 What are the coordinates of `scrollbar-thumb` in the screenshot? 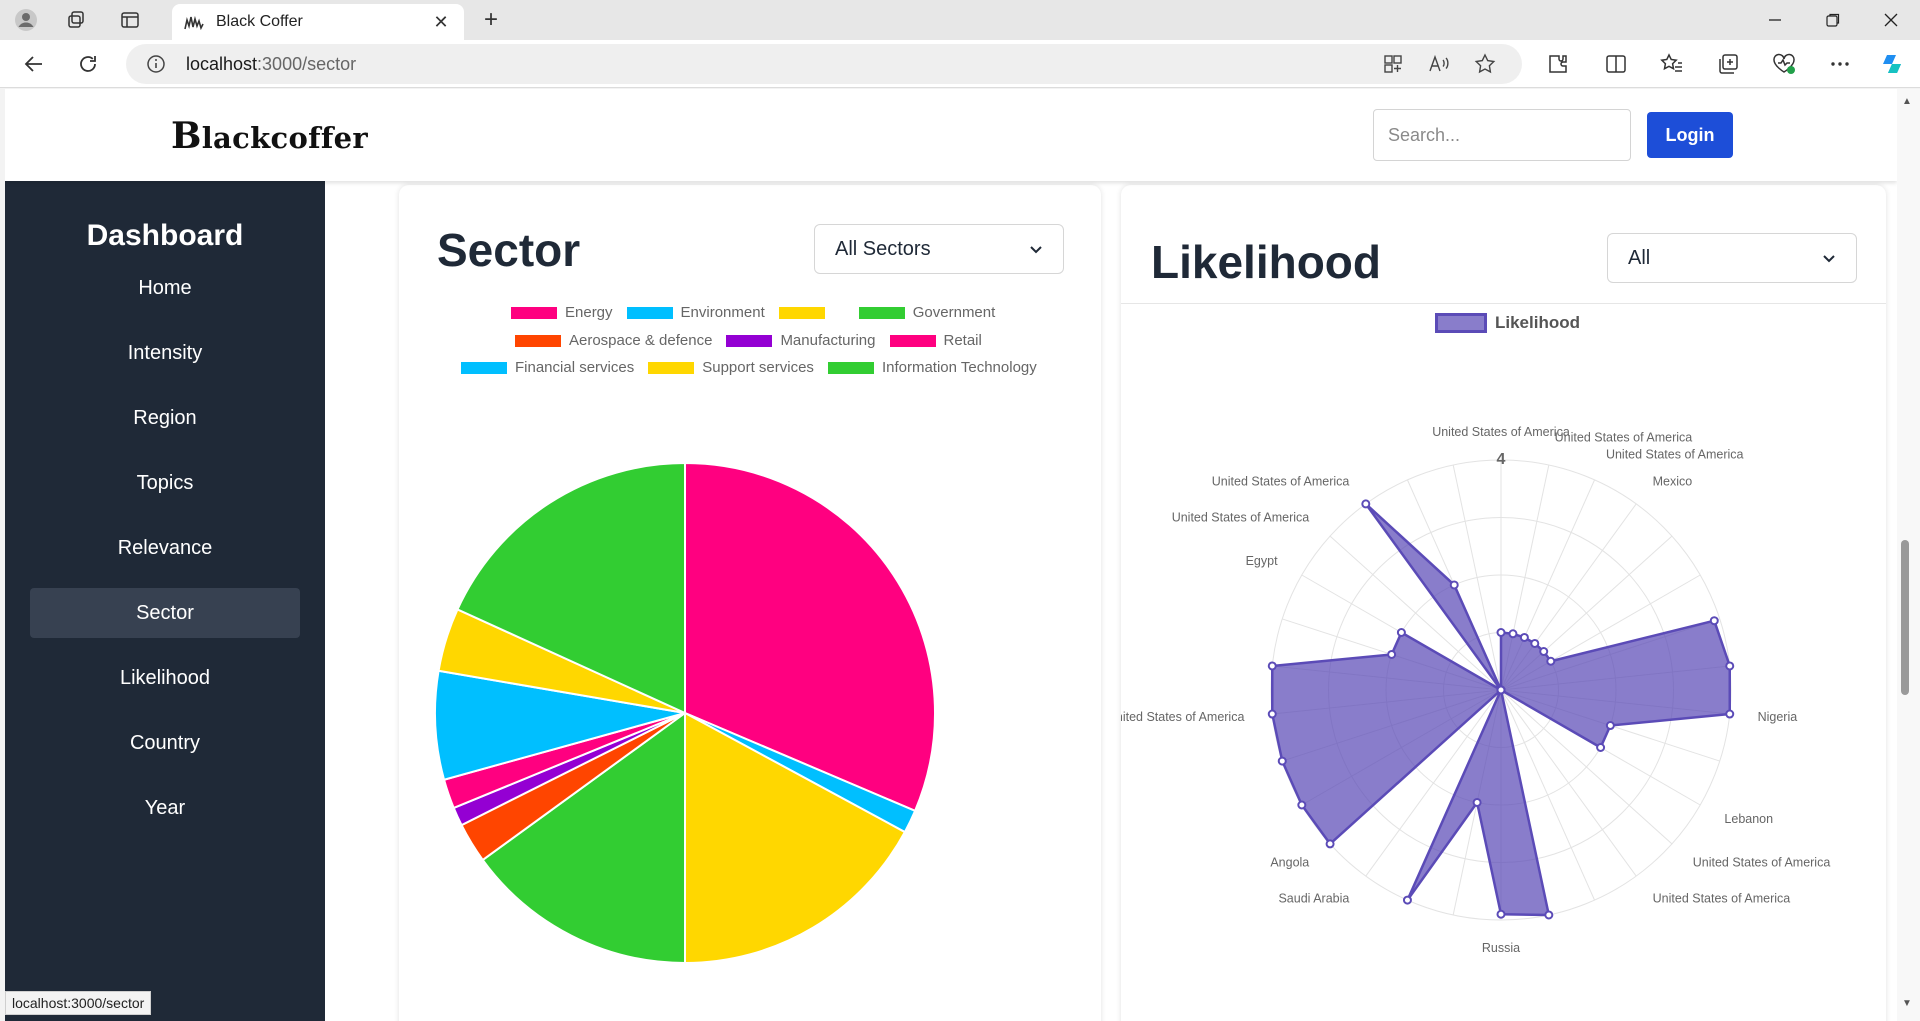 It's located at (1905, 617).